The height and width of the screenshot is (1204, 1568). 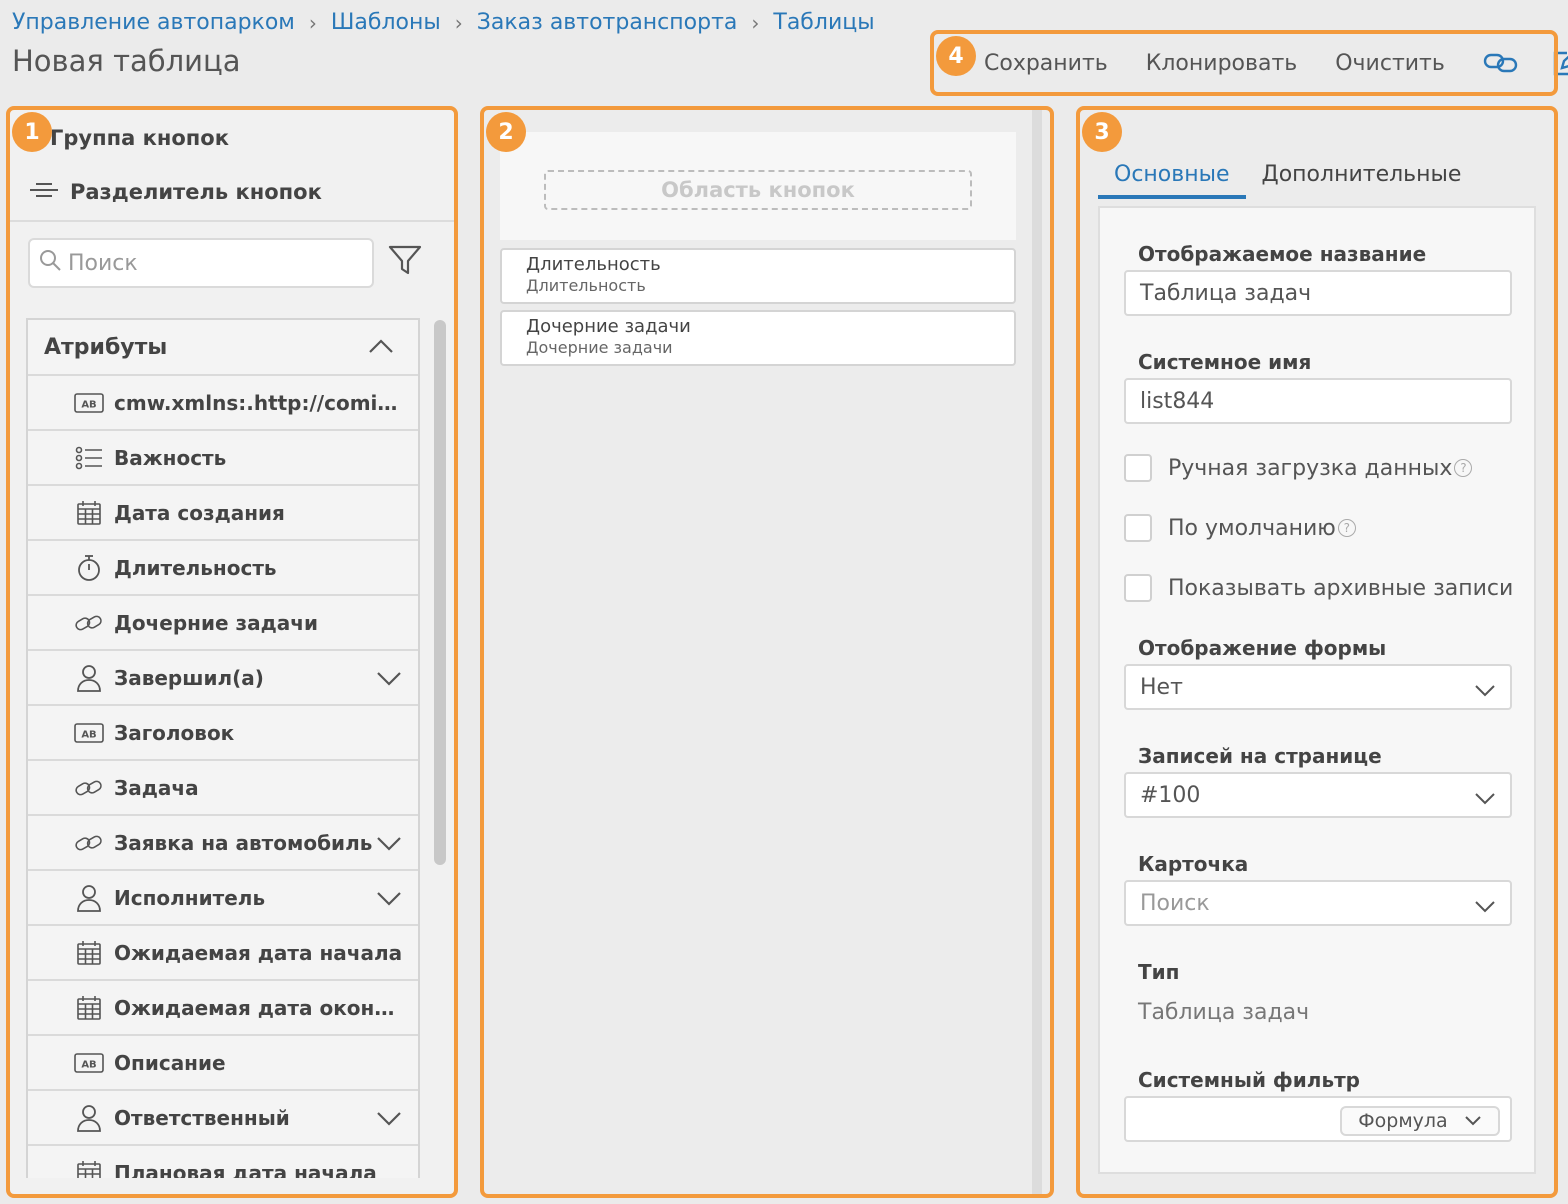 What do you see at coordinates (607, 22) in the screenshot?
I see `breadcrumb-order: Заказ автотранспорта` at bounding box center [607, 22].